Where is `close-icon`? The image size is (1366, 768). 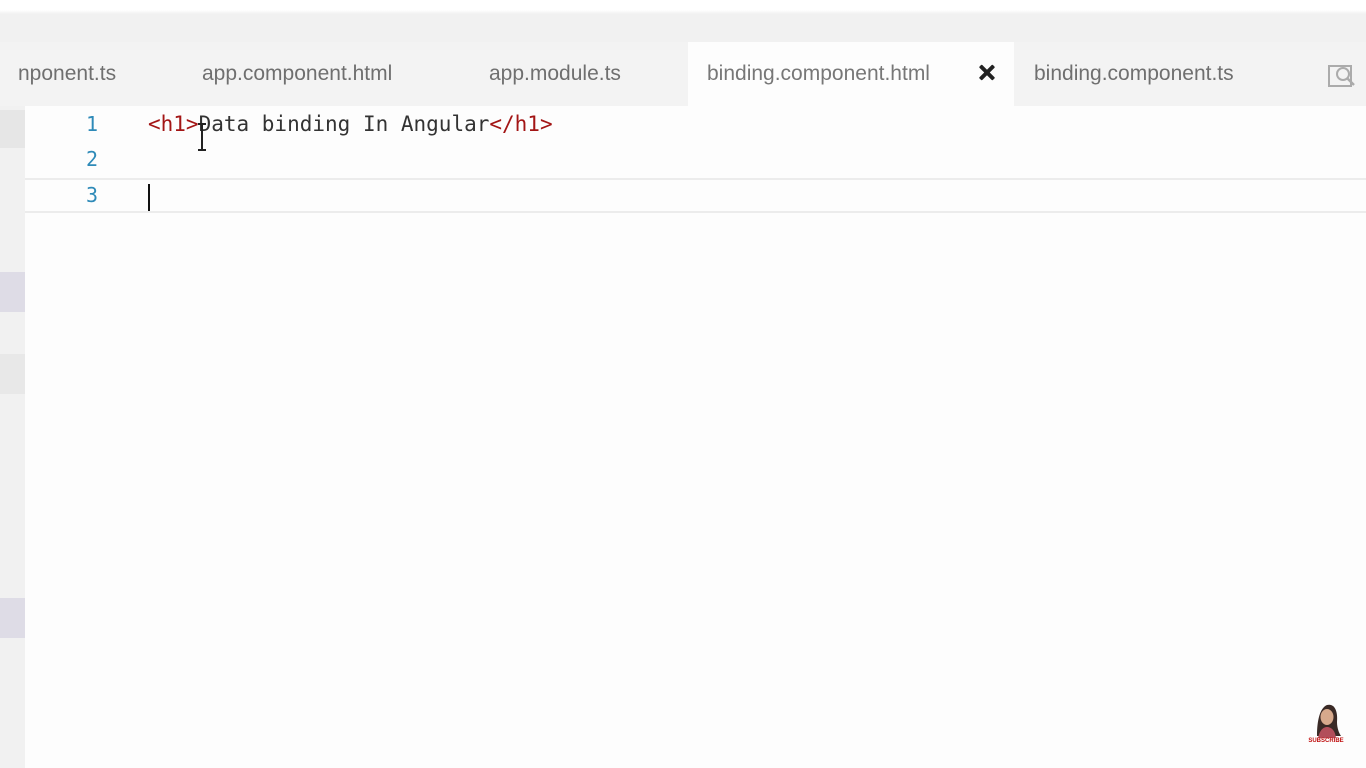
close-icon is located at coordinates (987, 73).